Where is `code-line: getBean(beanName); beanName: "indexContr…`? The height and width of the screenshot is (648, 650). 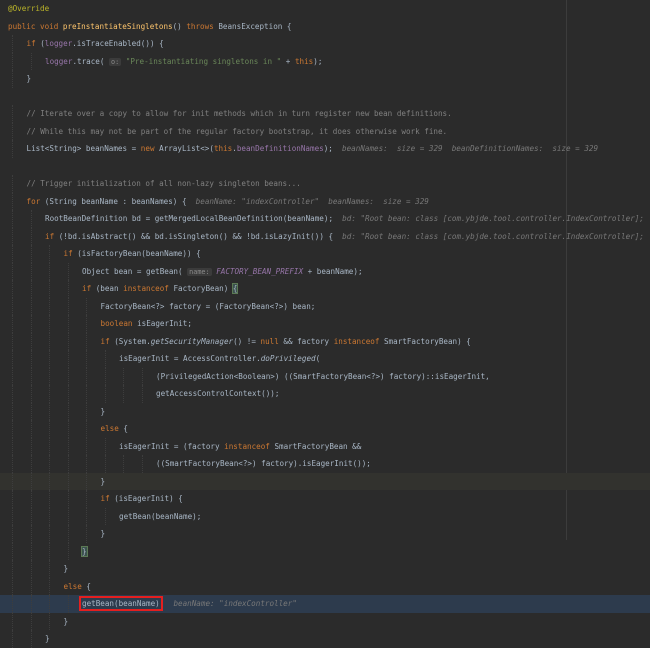
code-line: getBean(beanName); beanName: "indexContr… is located at coordinates (325, 604).